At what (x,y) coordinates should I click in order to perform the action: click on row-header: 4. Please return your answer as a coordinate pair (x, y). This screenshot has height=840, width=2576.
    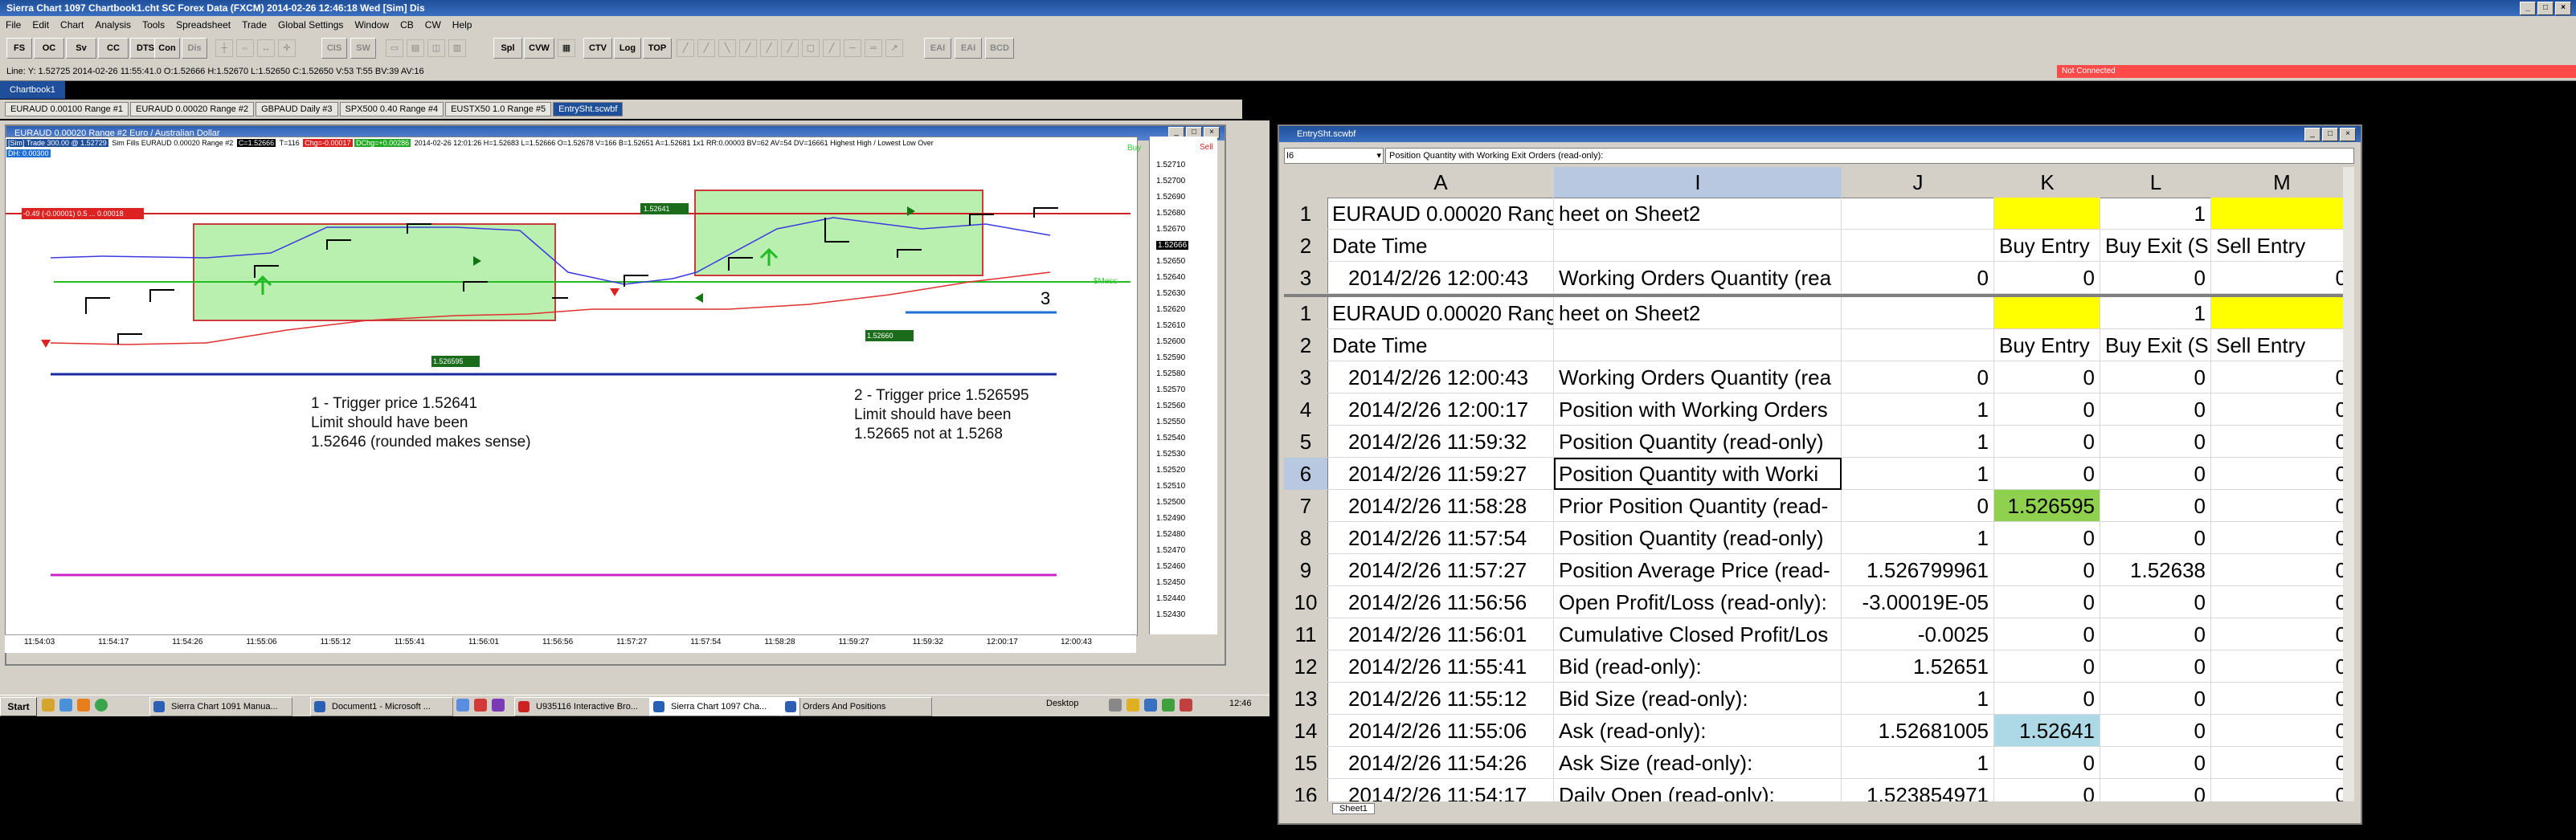
    Looking at the image, I should click on (1306, 409).